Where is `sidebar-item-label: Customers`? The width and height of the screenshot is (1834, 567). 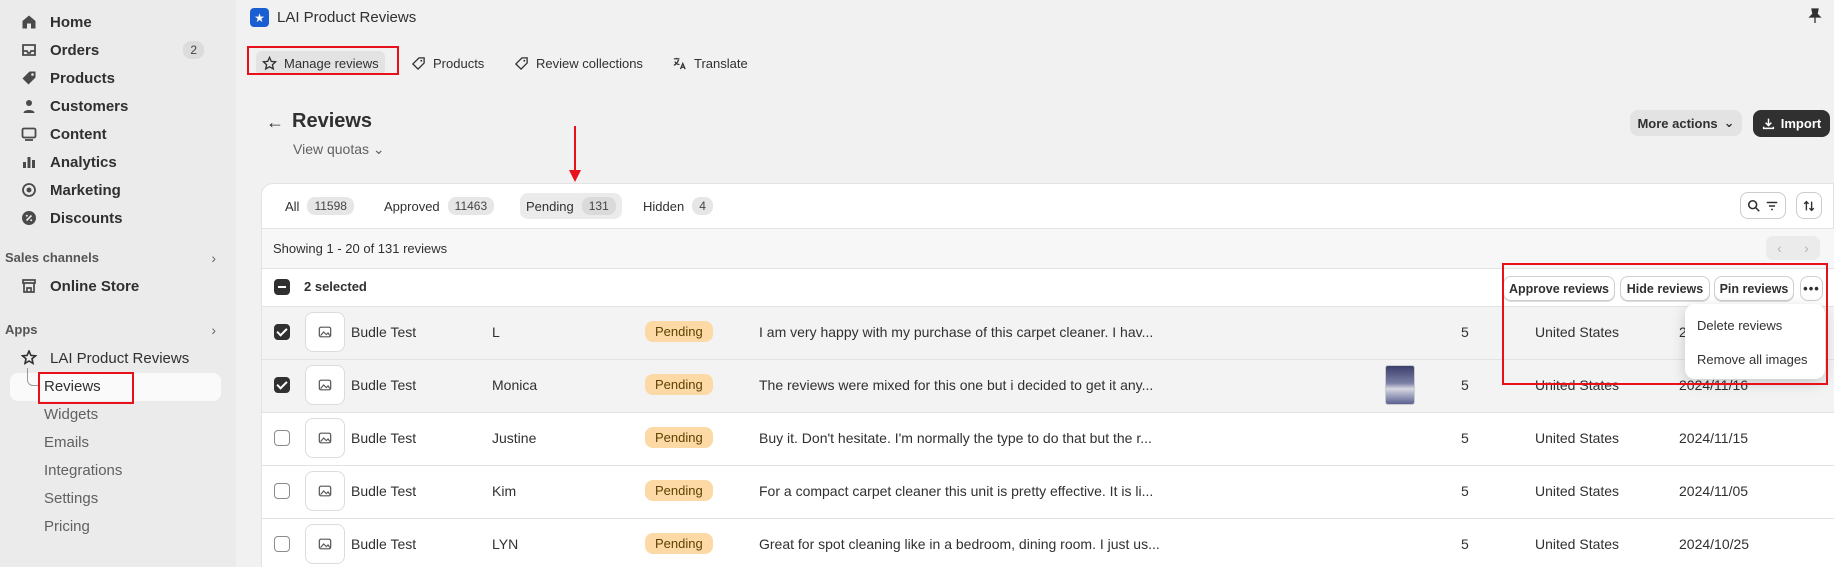 sidebar-item-label: Customers is located at coordinates (89, 106).